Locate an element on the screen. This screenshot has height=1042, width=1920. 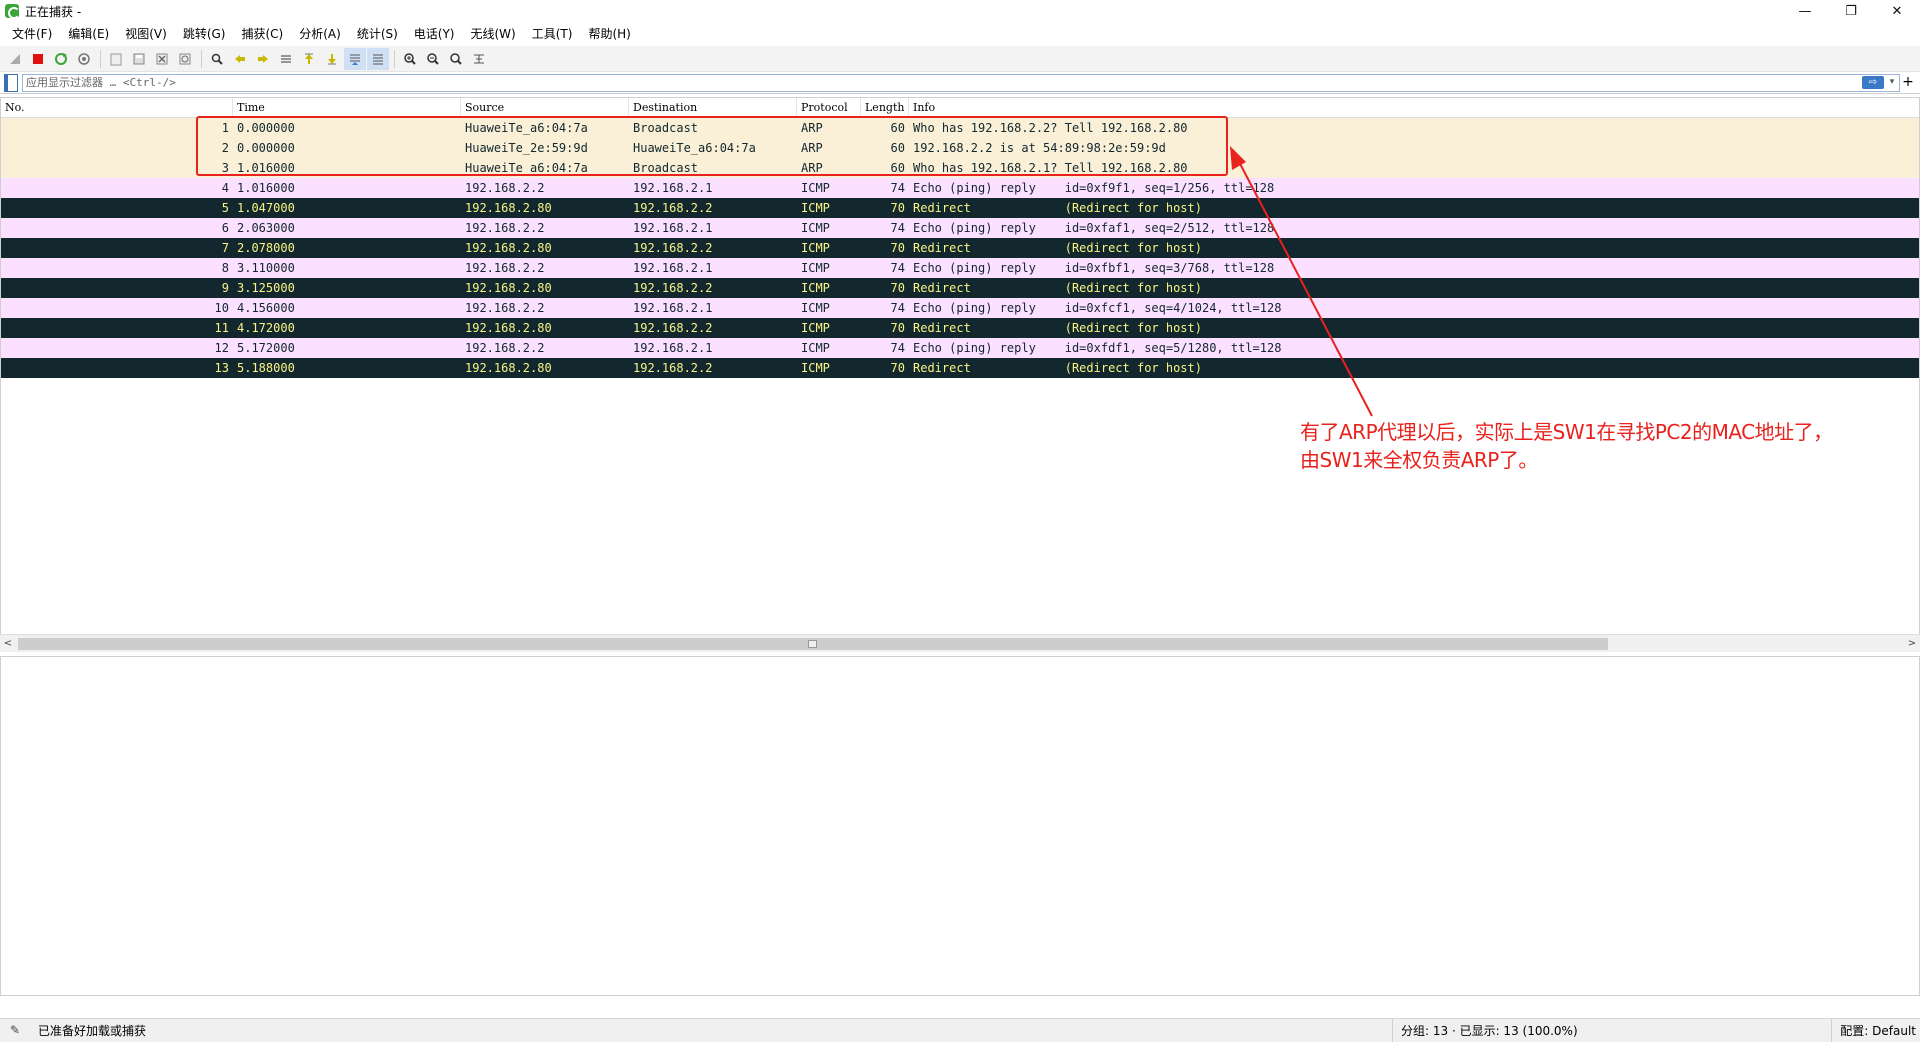
menu-file: 文件(F) is located at coordinates (32, 34).